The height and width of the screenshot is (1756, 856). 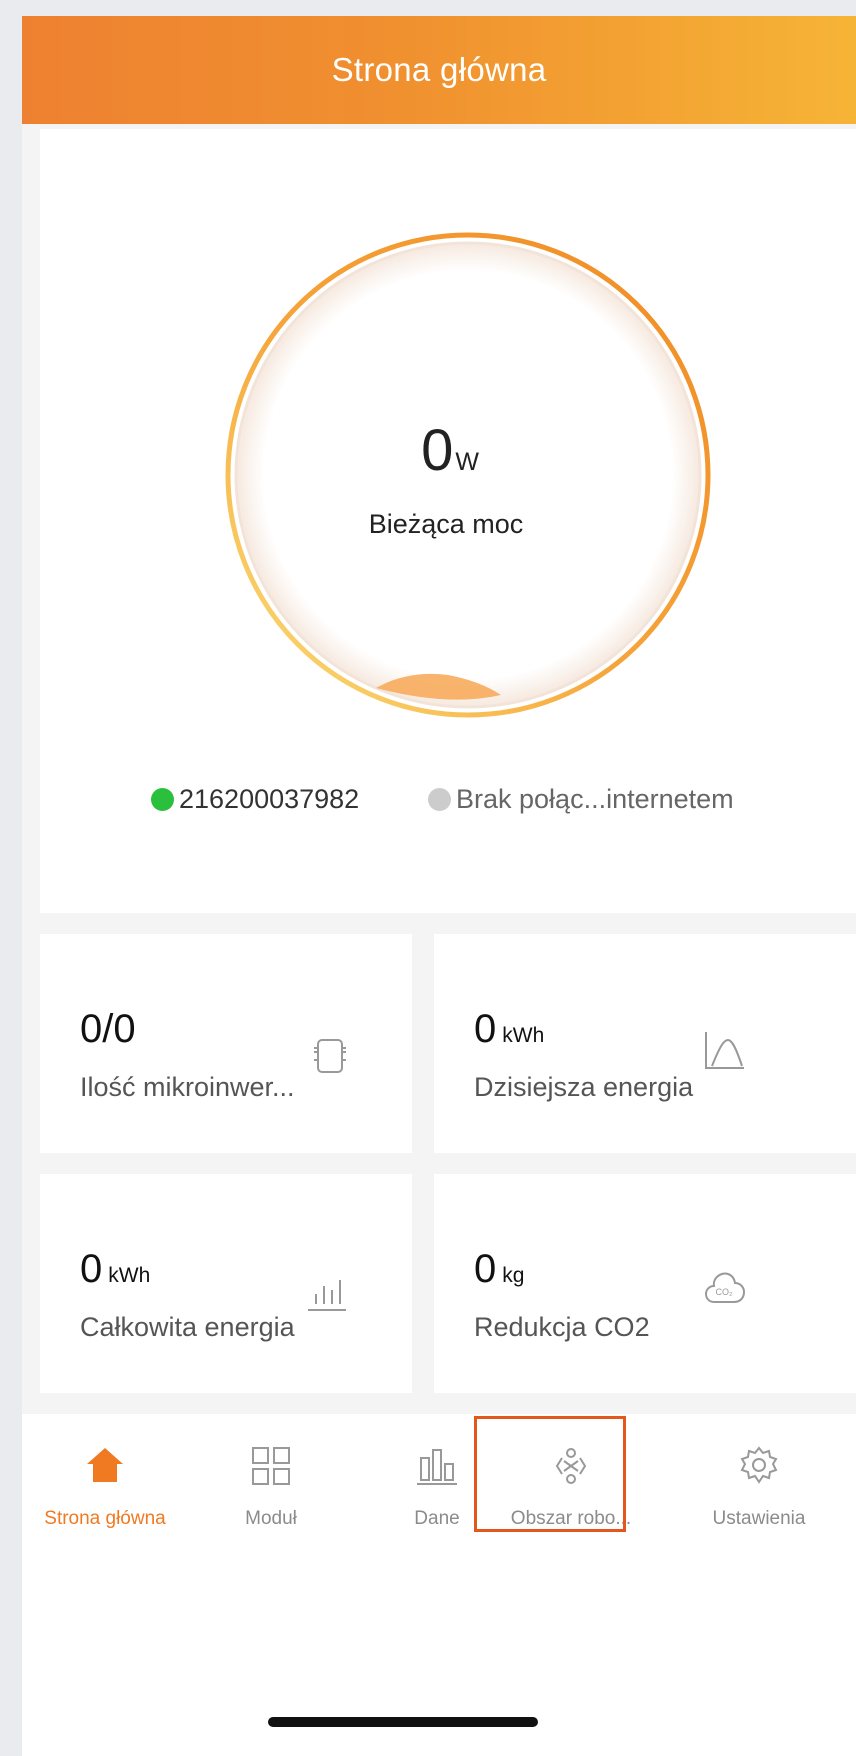 What do you see at coordinates (91, 1269) in the screenshot?
I see `total-energy-number: 0` at bounding box center [91, 1269].